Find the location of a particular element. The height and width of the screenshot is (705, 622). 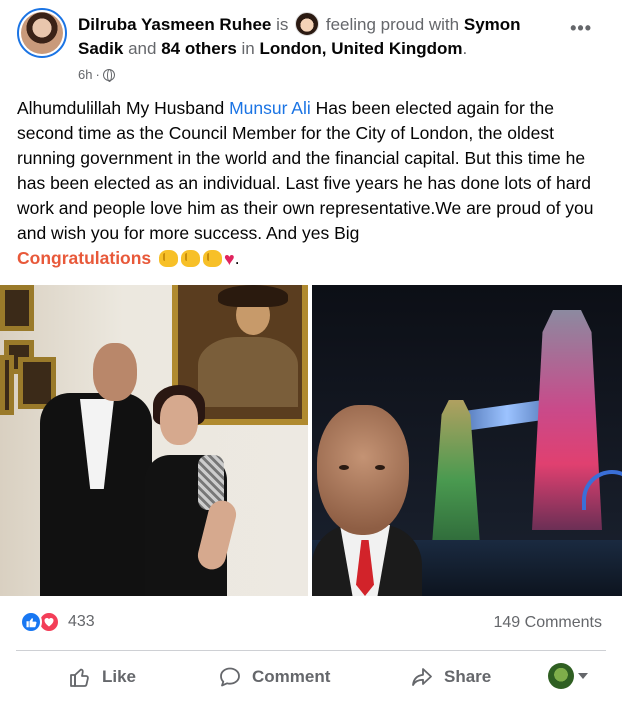

like-button: Like is located at coordinates (102, 677).